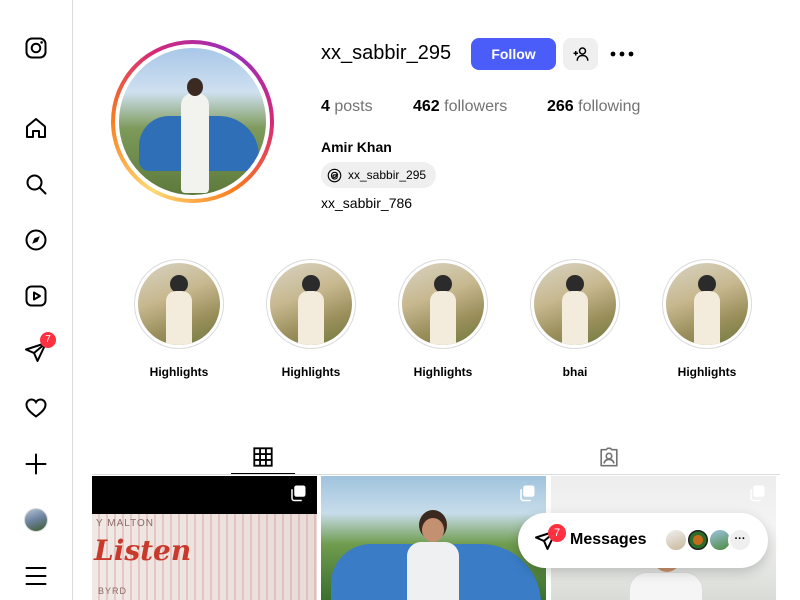 The width and height of the screenshot is (800, 600). What do you see at coordinates (334, 175) in the screenshot?
I see `threads-icon` at bounding box center [334, 175].